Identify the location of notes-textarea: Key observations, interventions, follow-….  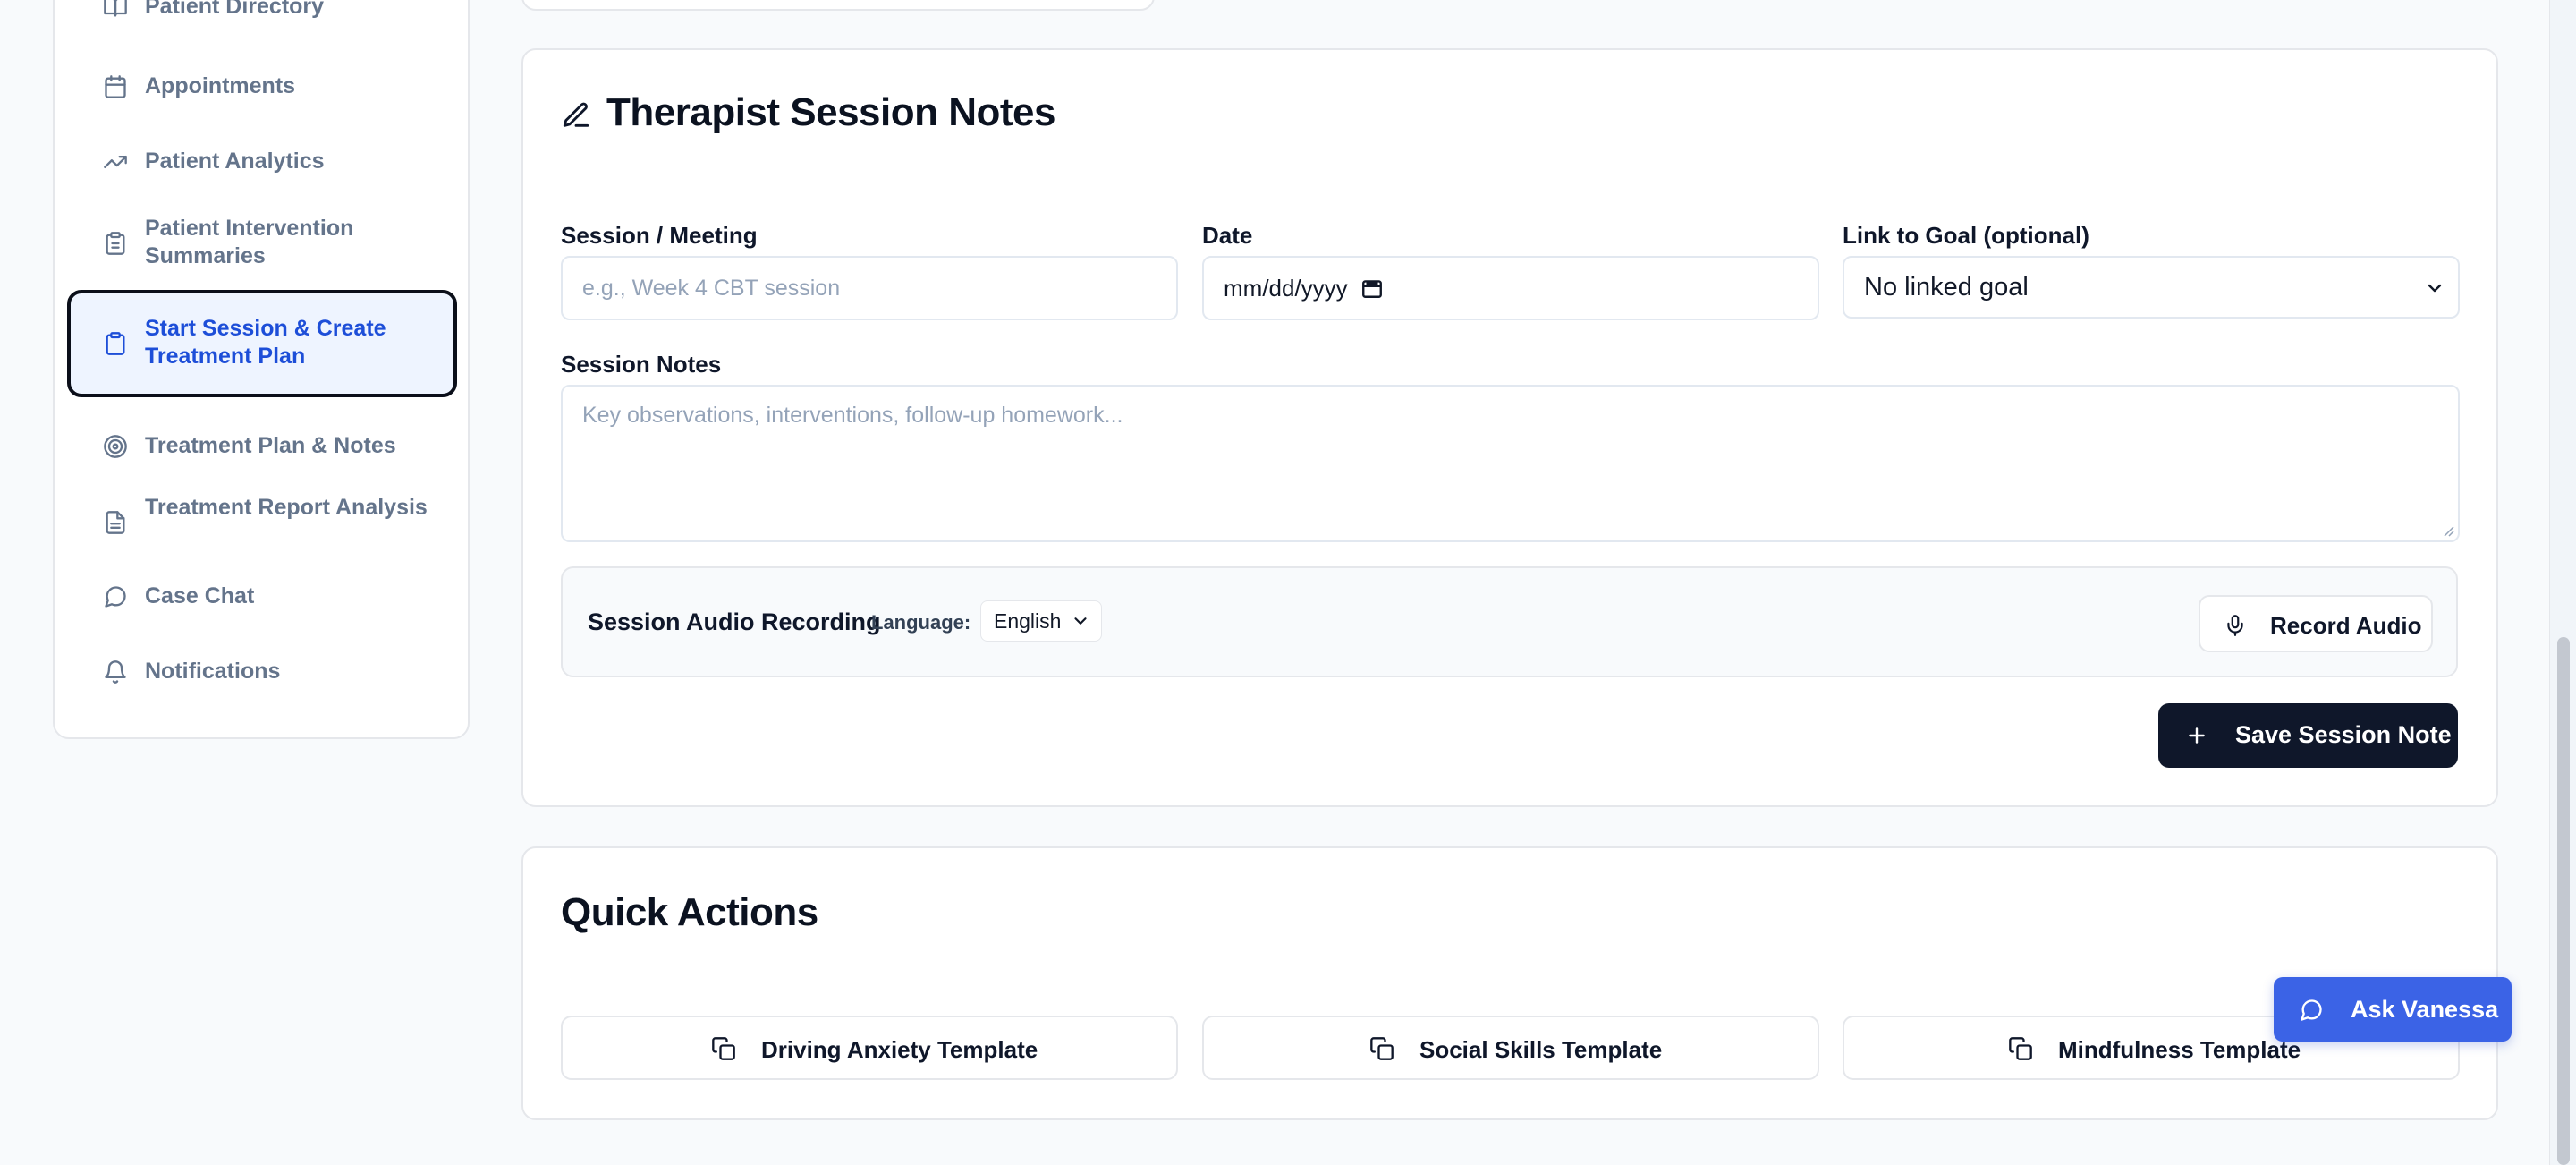
(1510, 464).